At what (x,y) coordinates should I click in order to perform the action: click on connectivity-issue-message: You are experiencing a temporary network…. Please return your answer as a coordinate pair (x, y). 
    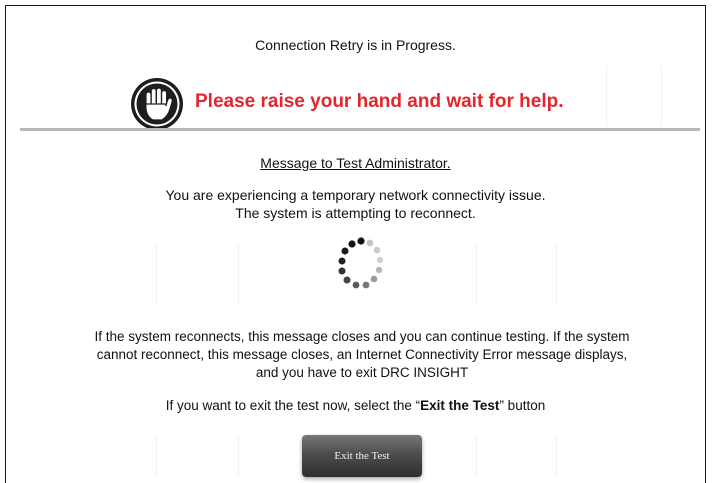
    Looking at the image, I should click on (355, 204).